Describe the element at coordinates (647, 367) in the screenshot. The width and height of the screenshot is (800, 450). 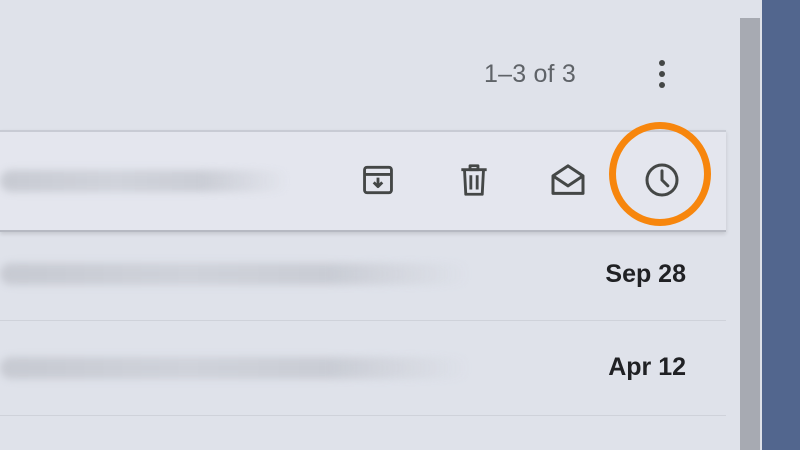
I see `email-date: Apr 12` at that location.